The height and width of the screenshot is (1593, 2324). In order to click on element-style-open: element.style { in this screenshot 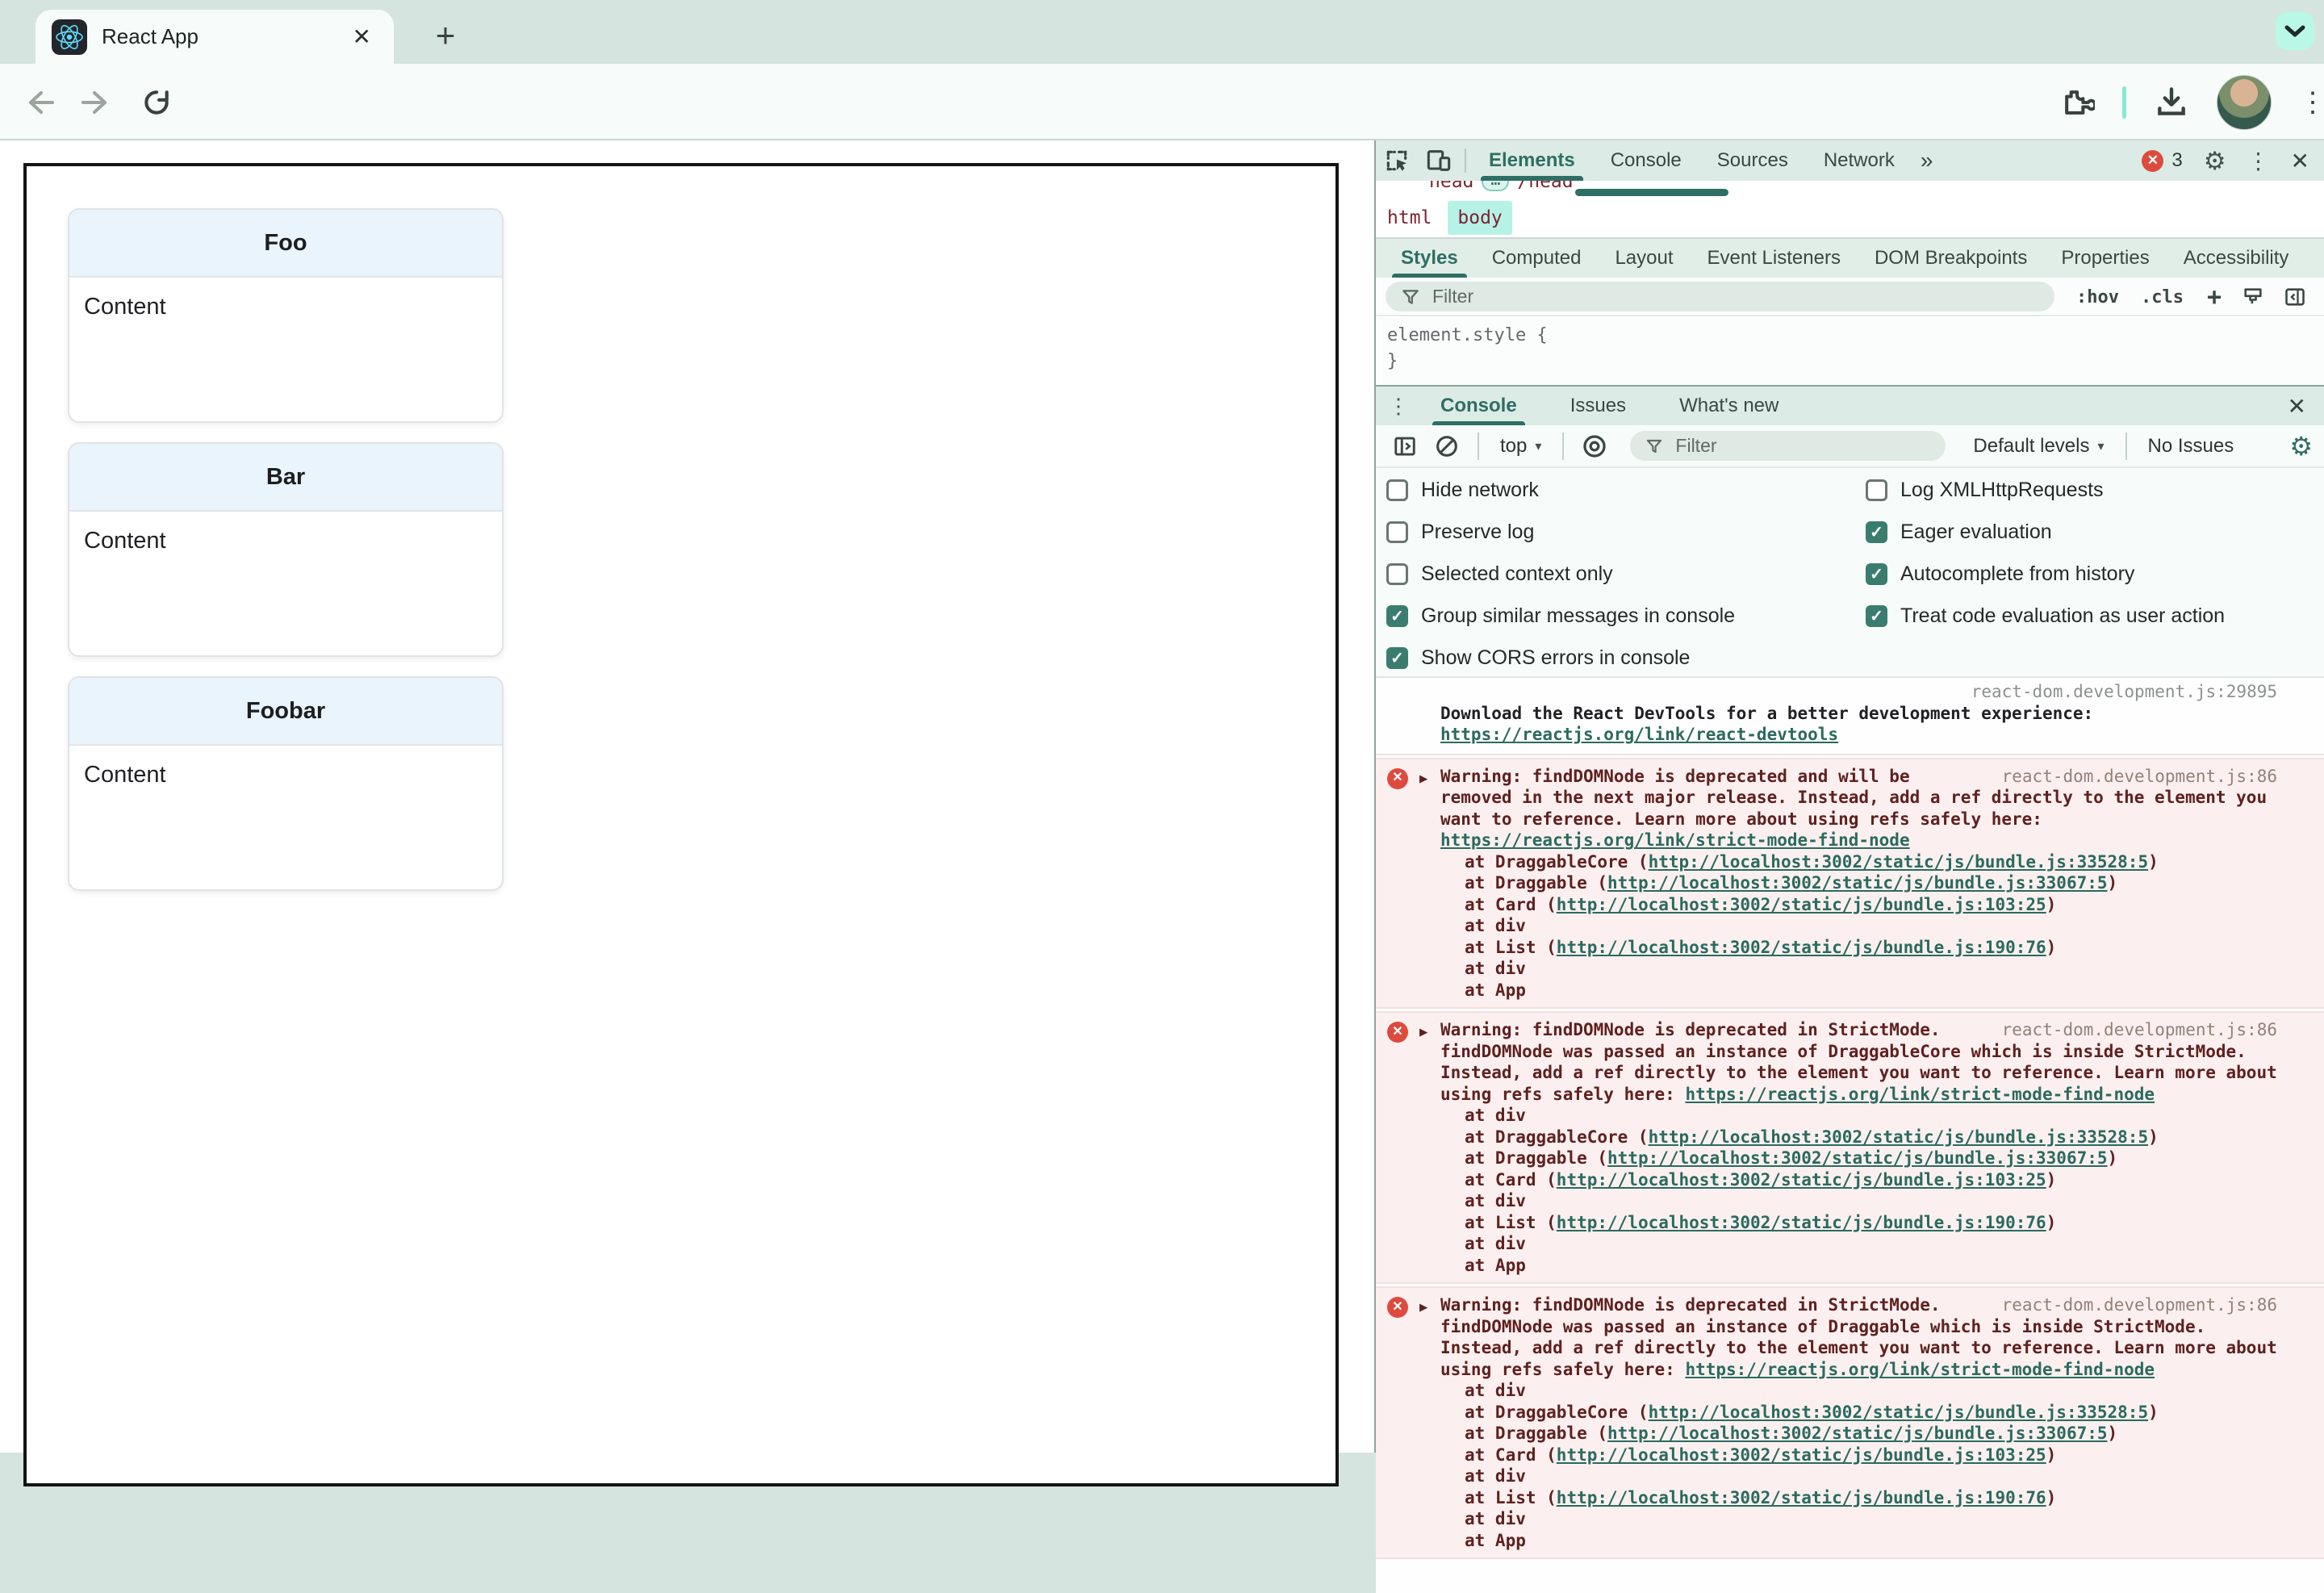, I will do `click(1856, 336)`.